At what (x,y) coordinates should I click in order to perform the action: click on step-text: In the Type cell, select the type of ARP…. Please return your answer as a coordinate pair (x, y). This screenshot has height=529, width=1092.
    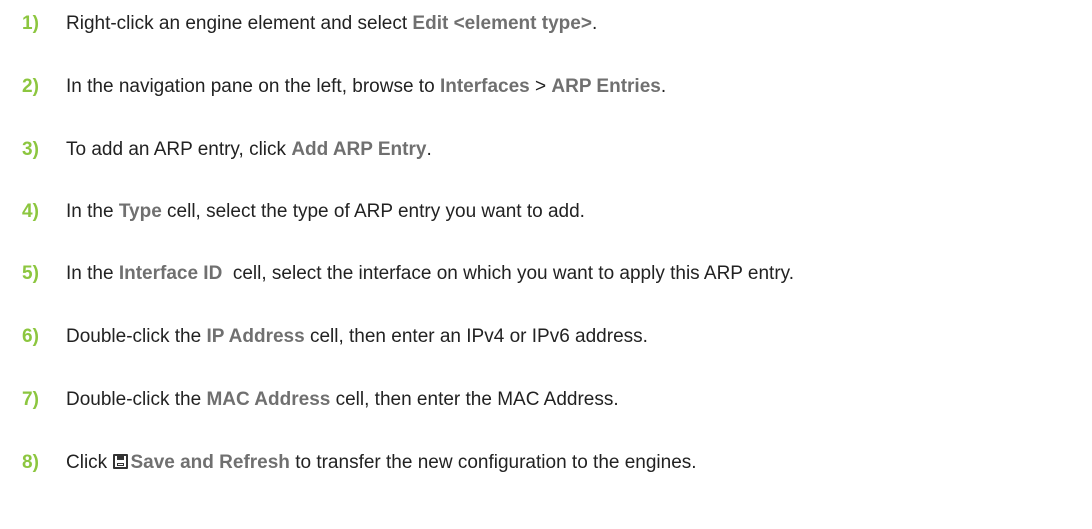
    Looking at the image, I should click on (325, 211).